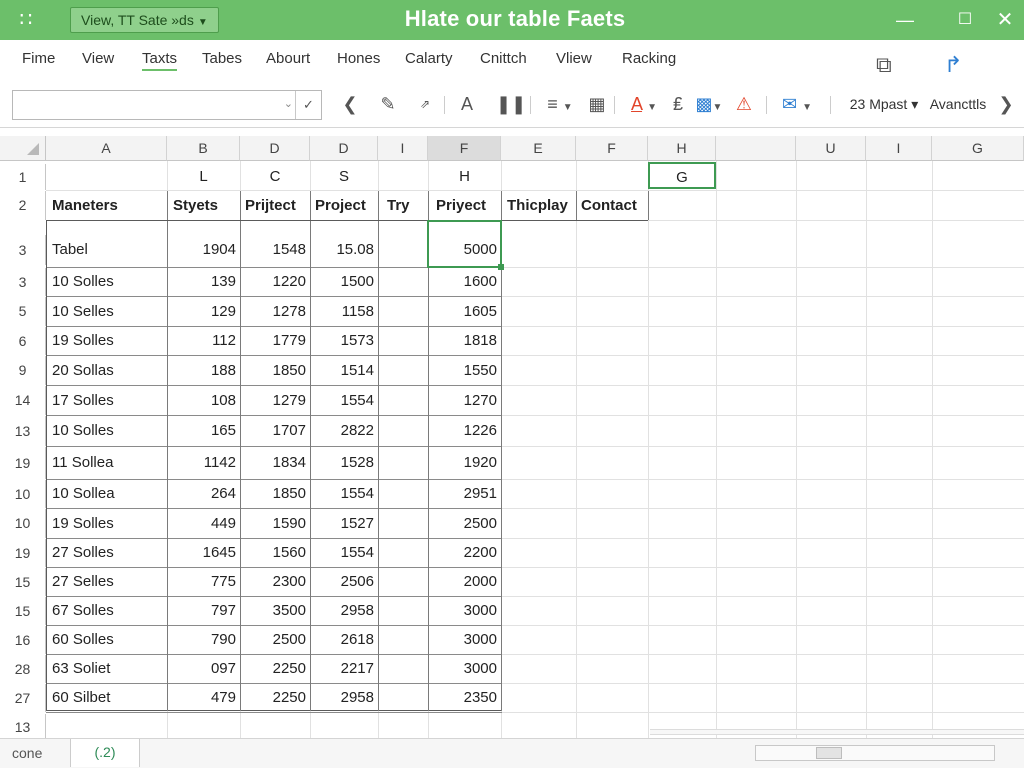  I want to click on table-cell: 2500, so click(464, 523).